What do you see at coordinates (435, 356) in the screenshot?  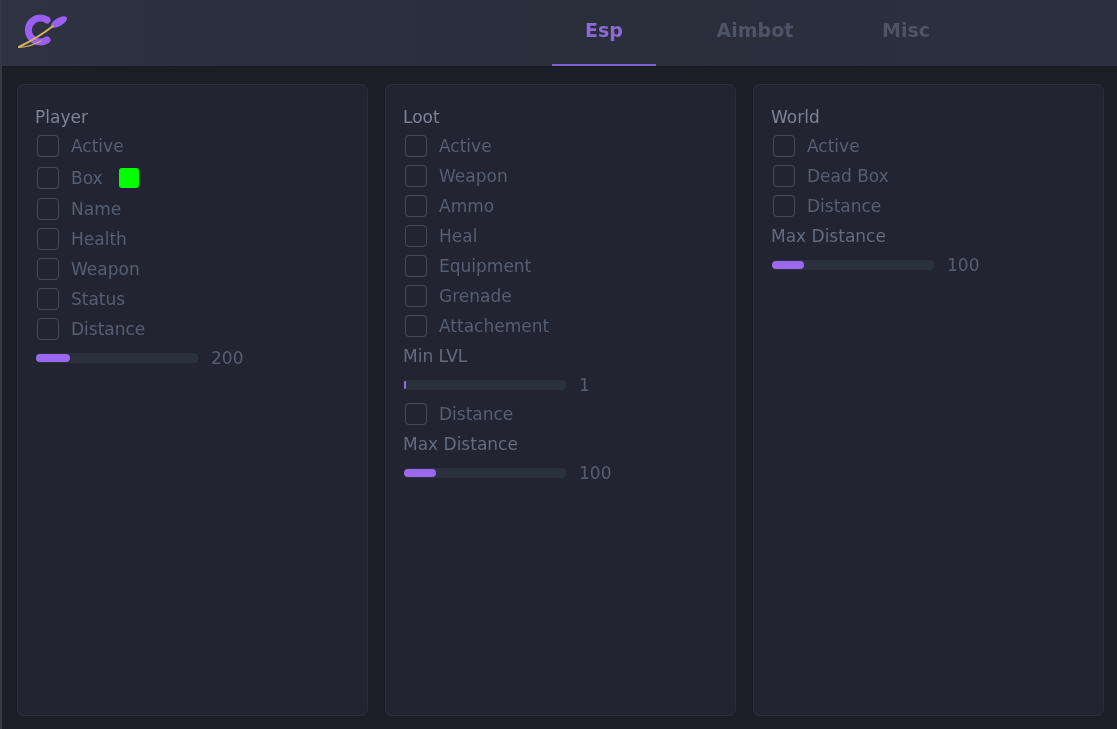 I see `setting-label: Min LVL` at bounding box center [435, 356].